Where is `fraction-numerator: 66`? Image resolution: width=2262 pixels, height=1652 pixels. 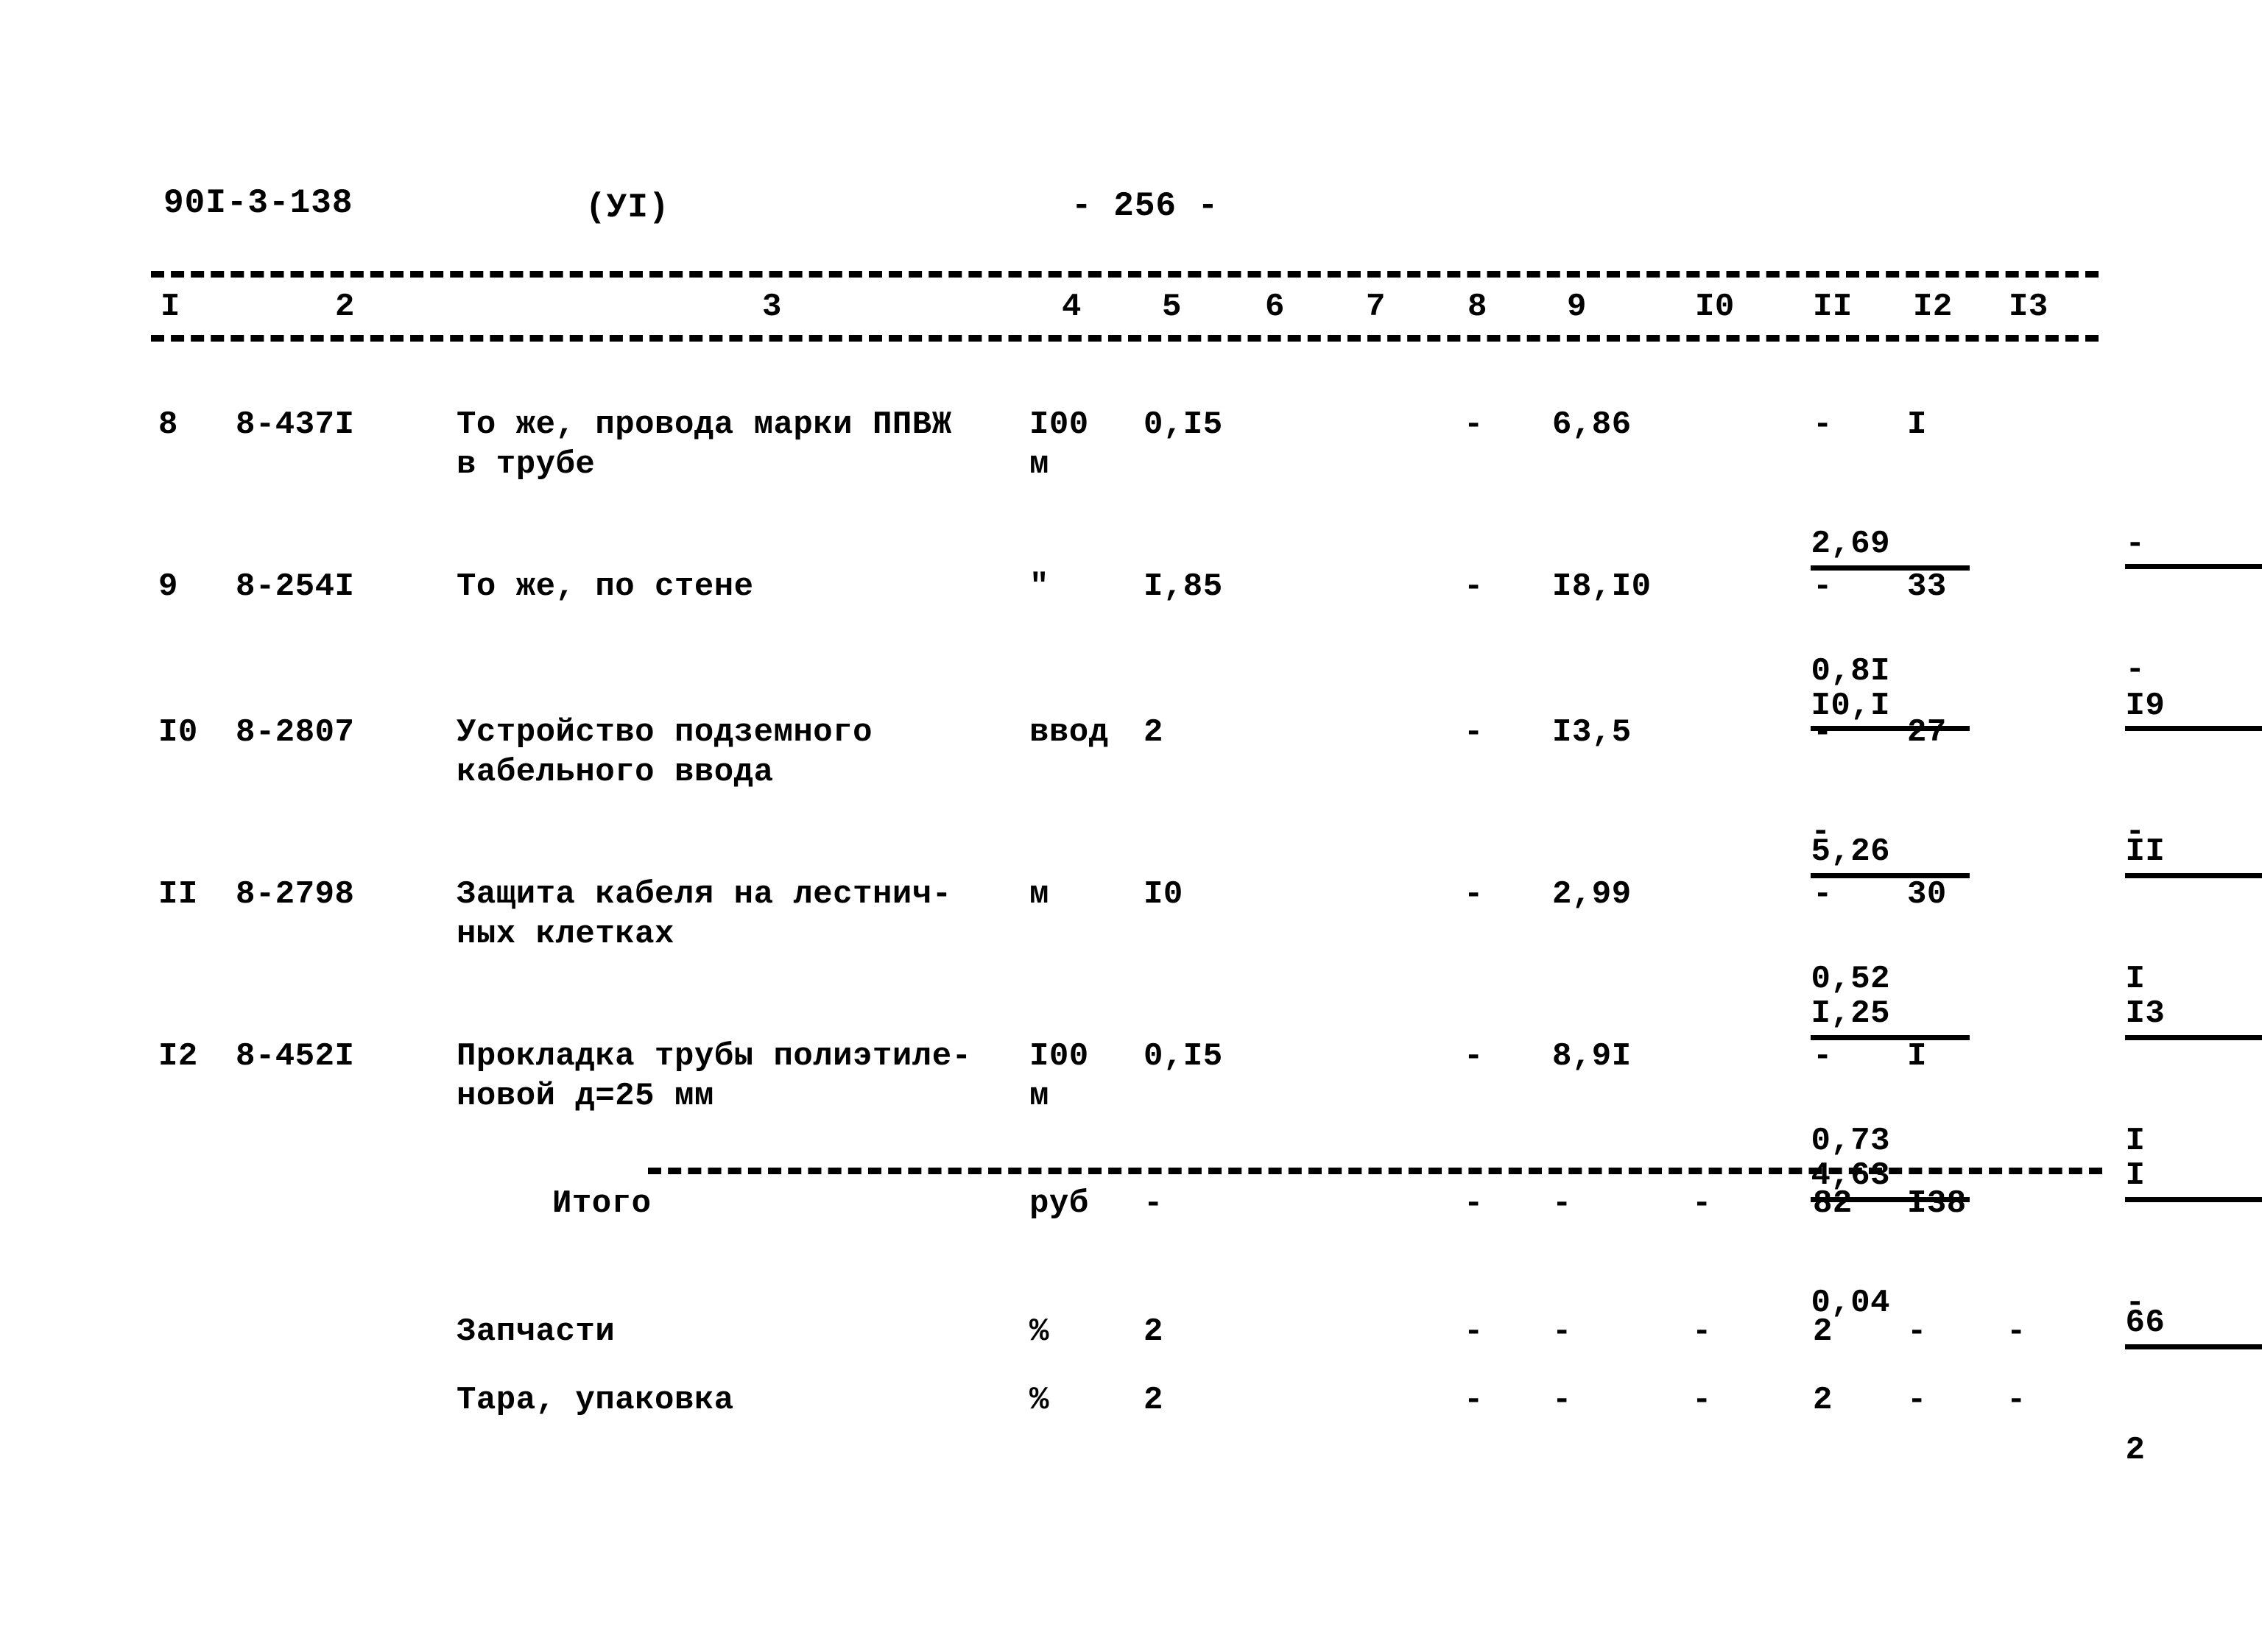
fraction-numerator: 66 is located at coordinates (2193, 1326).